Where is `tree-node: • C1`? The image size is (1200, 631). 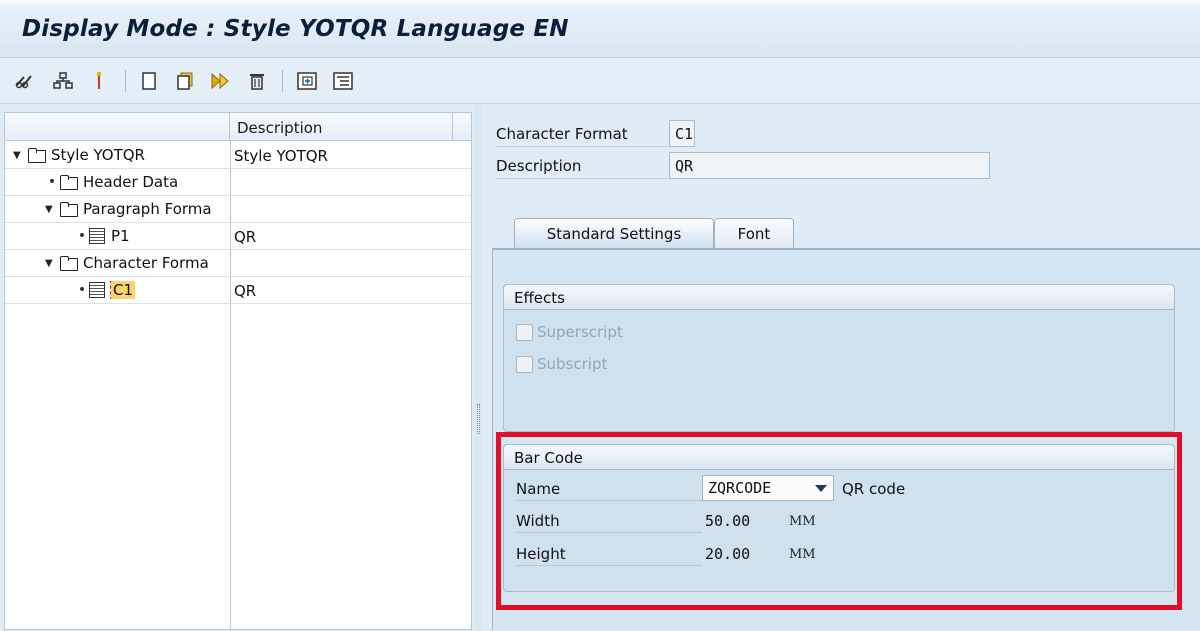 tree-node: • C1 is located at coordinates (105, 290).